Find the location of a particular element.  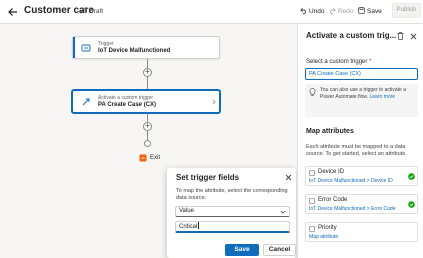

field-label-text: Select a custom trigger is located at coordinates (337, 62).